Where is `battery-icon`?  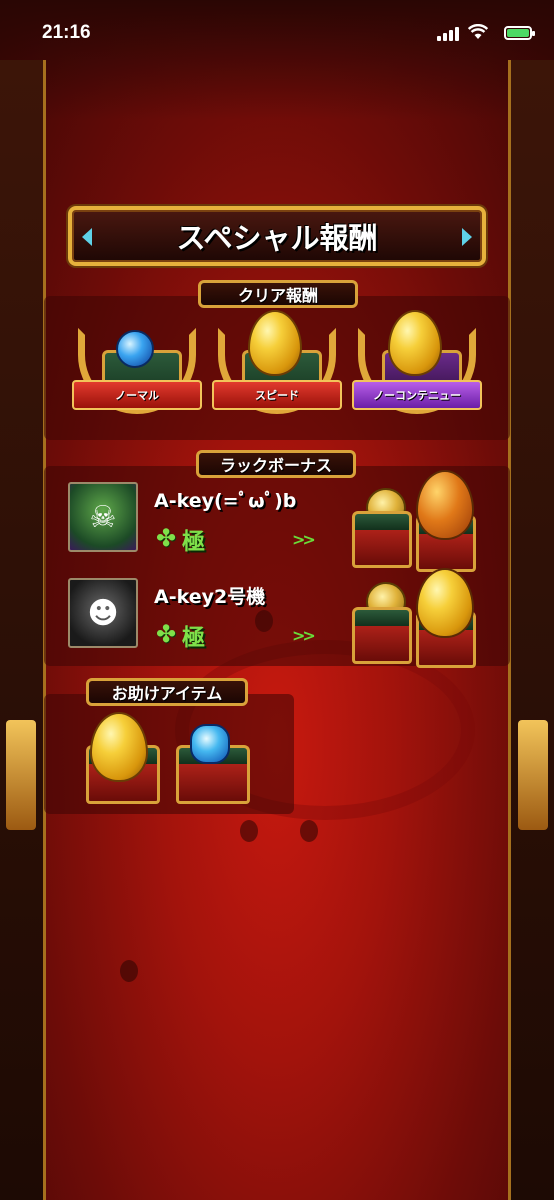
battery-icon is located at coordinates (519, 33).